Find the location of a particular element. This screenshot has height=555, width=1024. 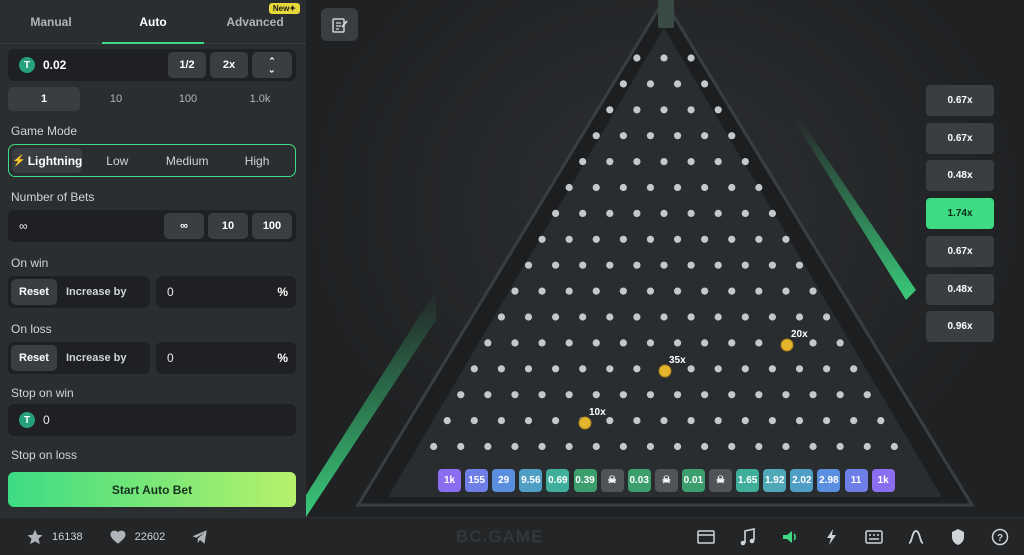

on-loss-increase-label: Increase by is located at coordinates (96, 358).